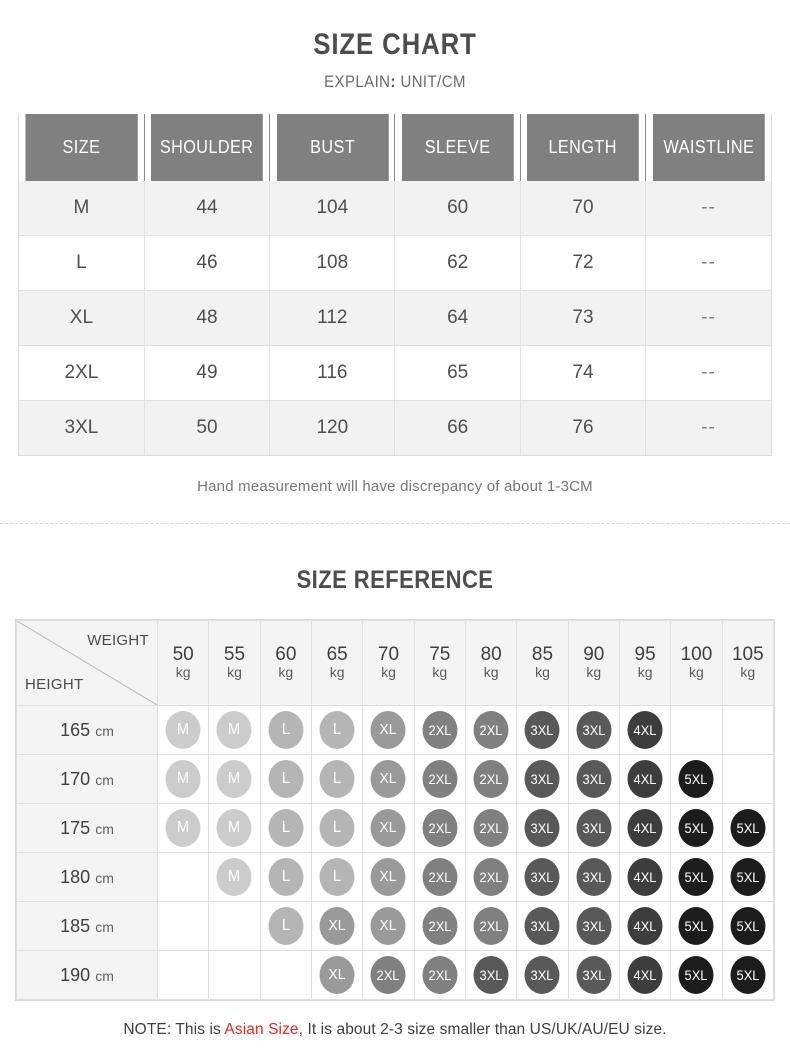 The image size is (790, 1060). I want to click on size-cell: 4XL, so click(645, 975).